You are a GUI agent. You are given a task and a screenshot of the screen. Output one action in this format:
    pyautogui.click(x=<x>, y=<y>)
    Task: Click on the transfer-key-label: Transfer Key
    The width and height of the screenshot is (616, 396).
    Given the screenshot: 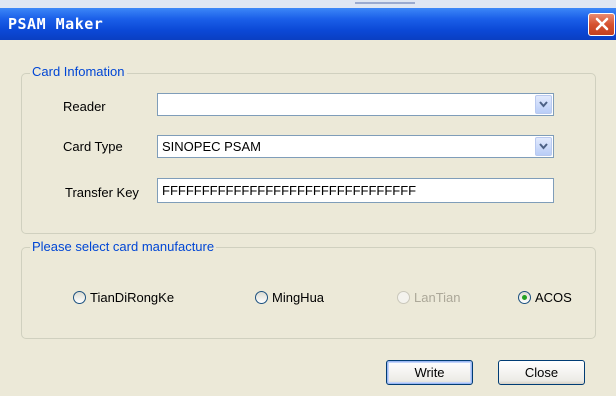 What is the action you would take?
    pyautogui.click(x=102, y=192)
    